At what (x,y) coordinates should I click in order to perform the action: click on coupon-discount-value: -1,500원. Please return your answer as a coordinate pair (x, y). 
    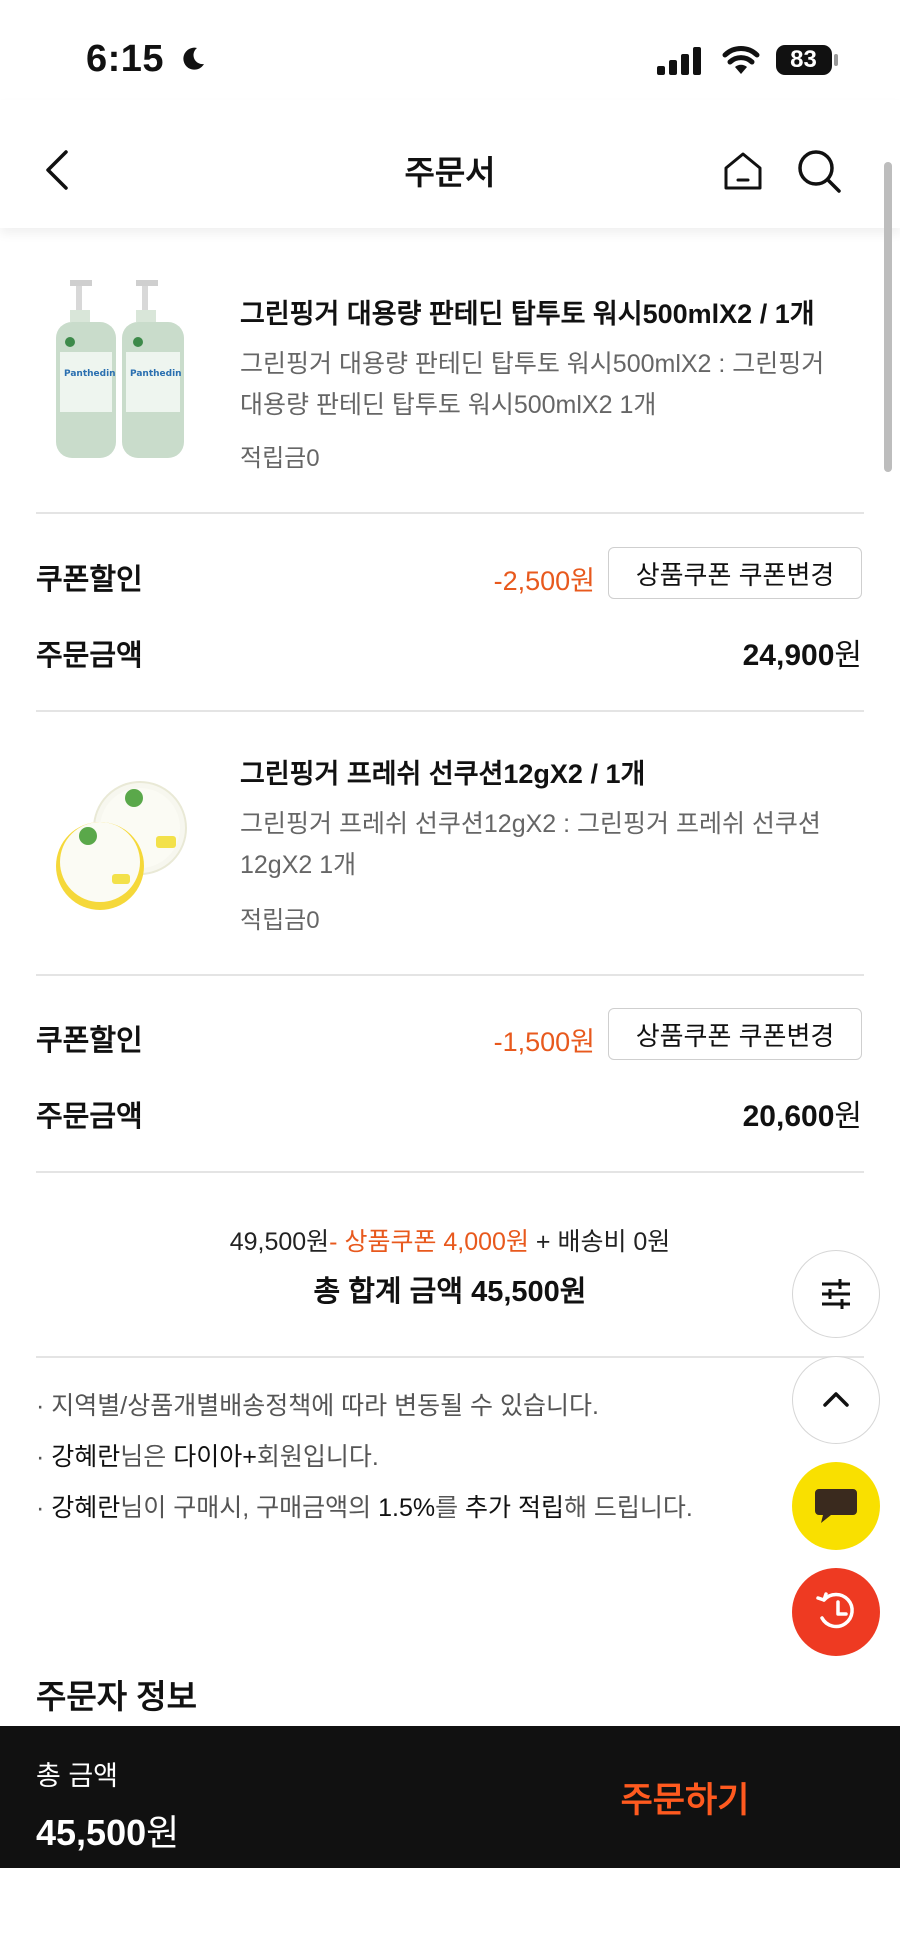
    Looking at the image, I should click on (544, 1042).